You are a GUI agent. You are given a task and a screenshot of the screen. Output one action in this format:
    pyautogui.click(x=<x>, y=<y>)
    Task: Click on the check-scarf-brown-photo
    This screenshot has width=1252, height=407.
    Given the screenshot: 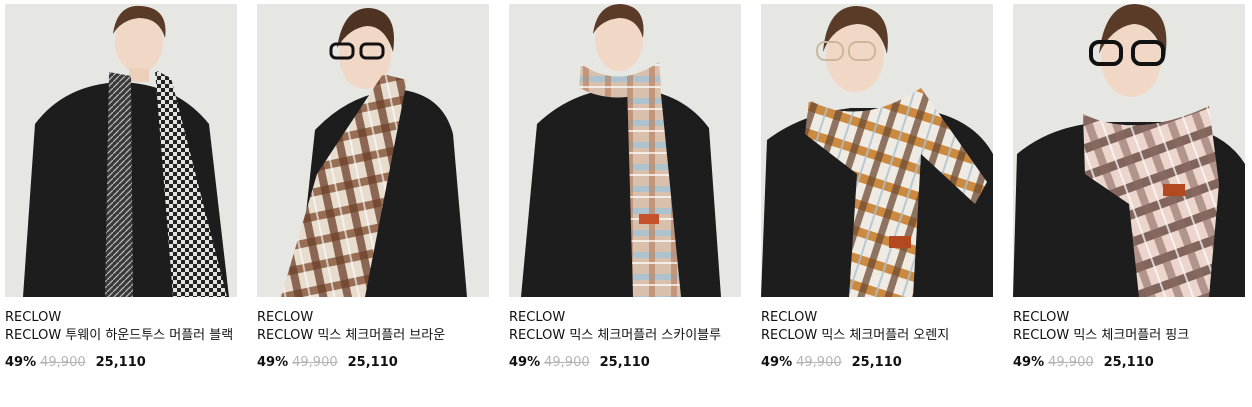 What is the action you would take?
    pyautogui.click(x=373, y=150)
    